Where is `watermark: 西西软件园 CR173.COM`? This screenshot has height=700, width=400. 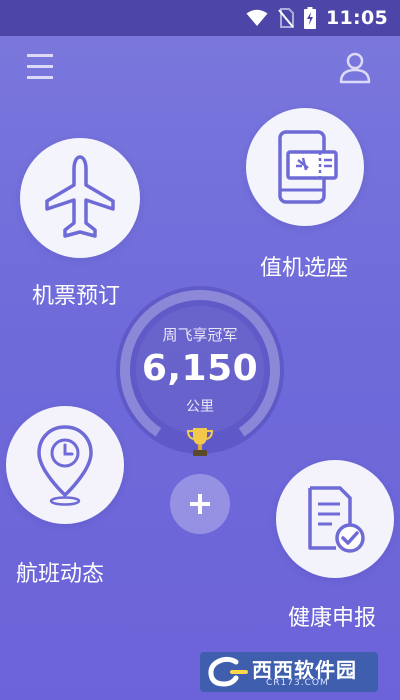 watermark: 西西软件园 CR173.COM is located at coordinates (289, 672).